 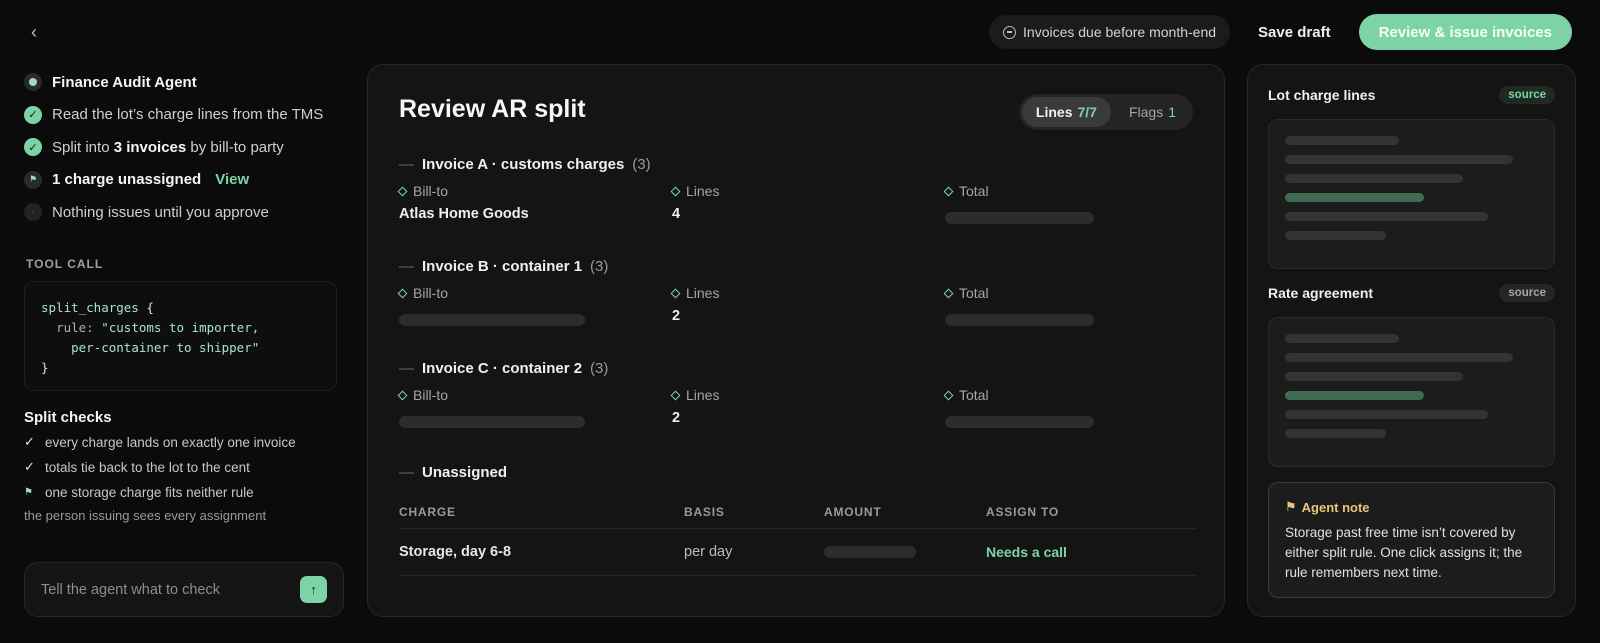 What do you see at coordinates (797, 472) in the screenshot?
I see `unassigned-header: — Unassigned` at bounding box center [797, 472].